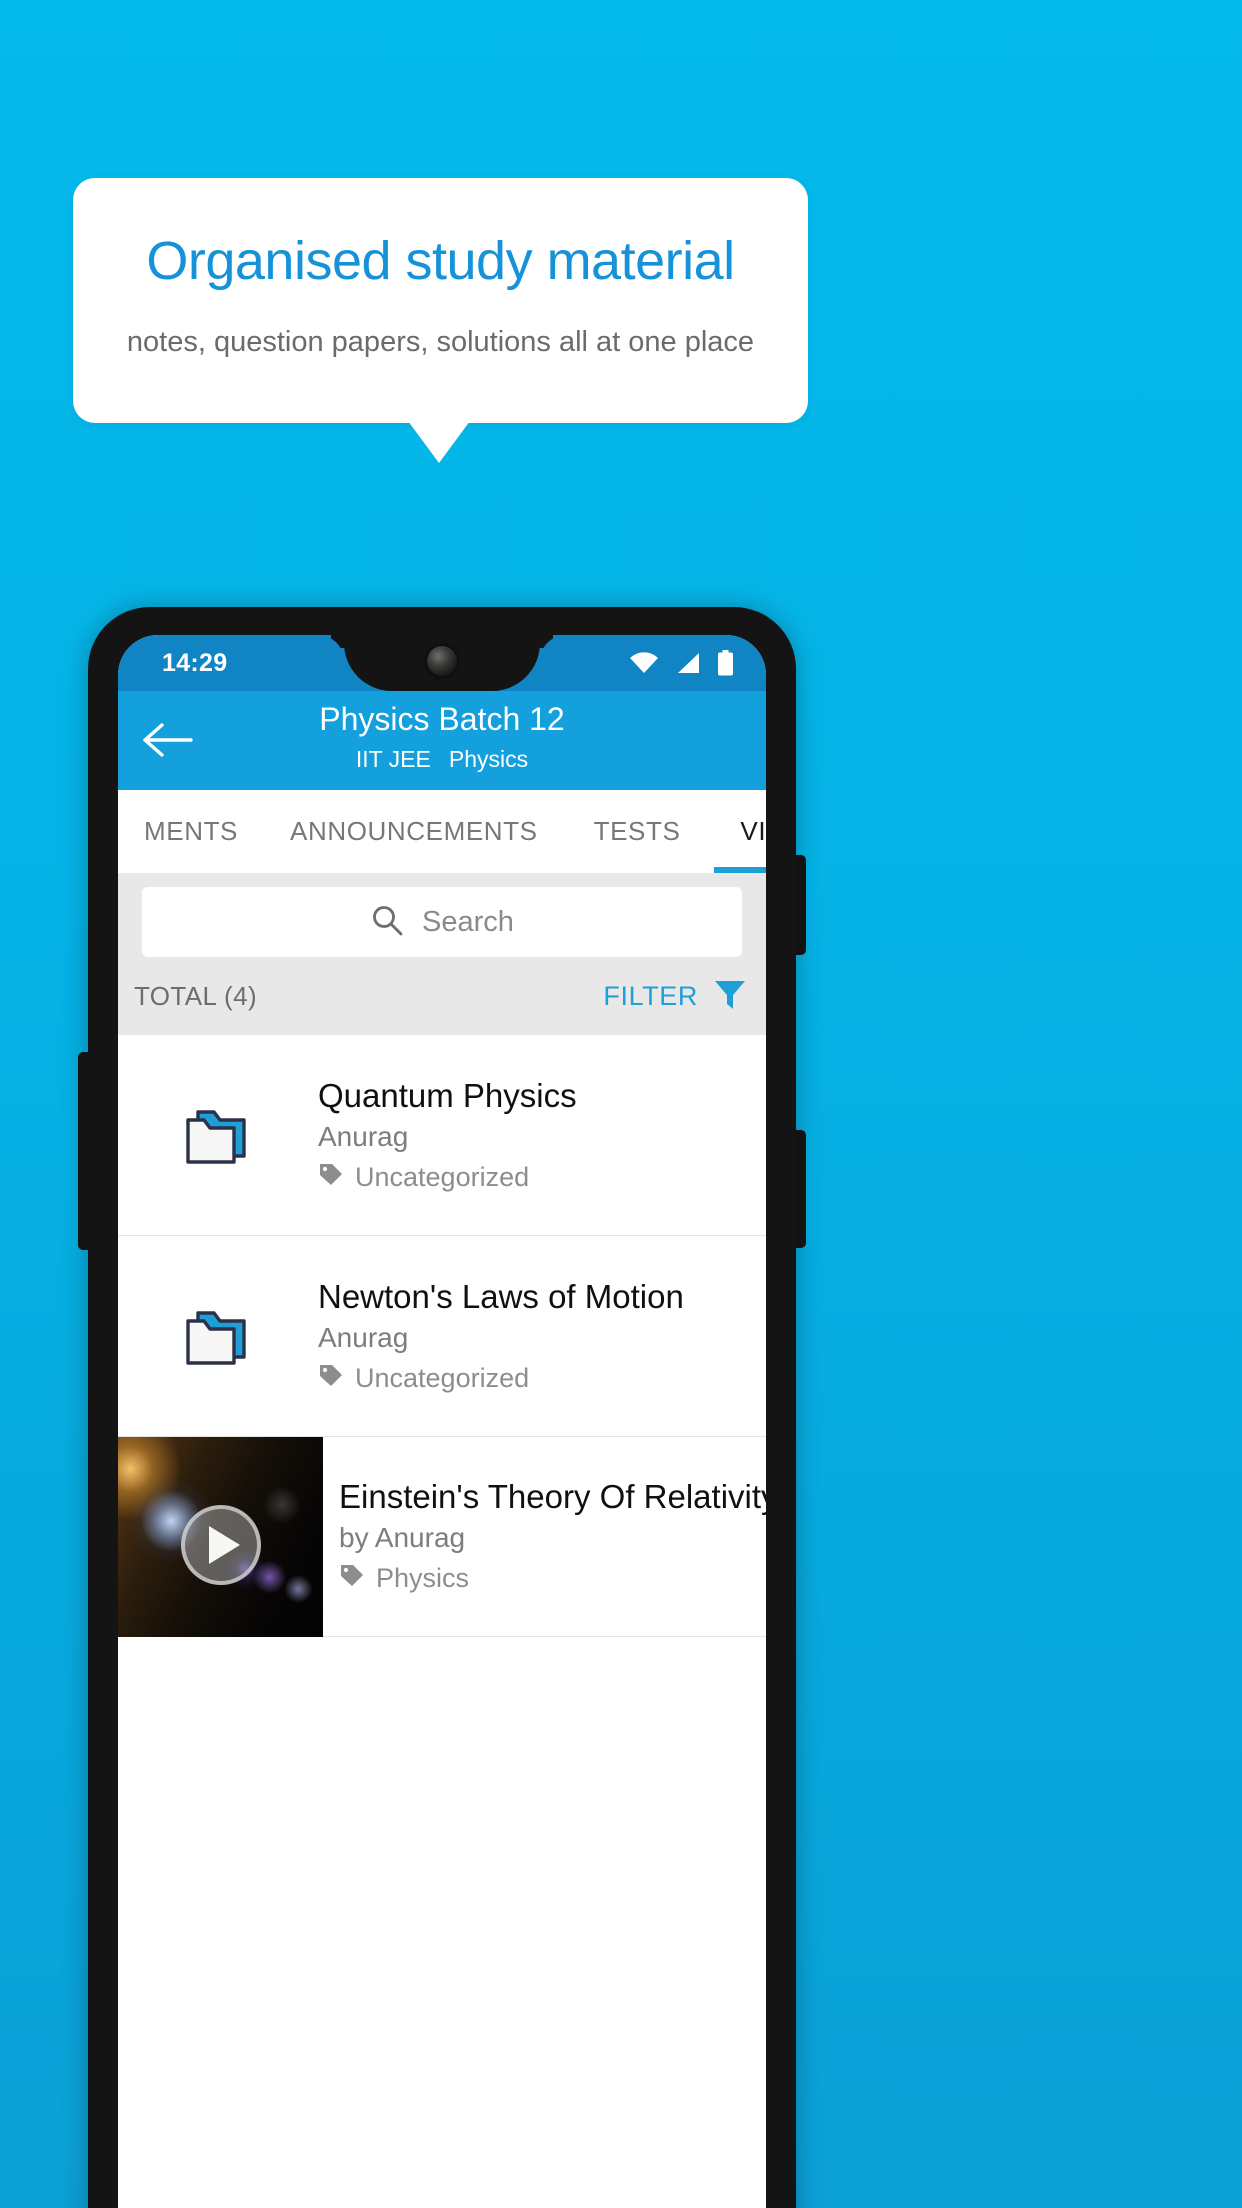  What do you see at coordinates (224, 1544) in the screenshot?
I see `play-triangle` at bounding box center [224, 1544].